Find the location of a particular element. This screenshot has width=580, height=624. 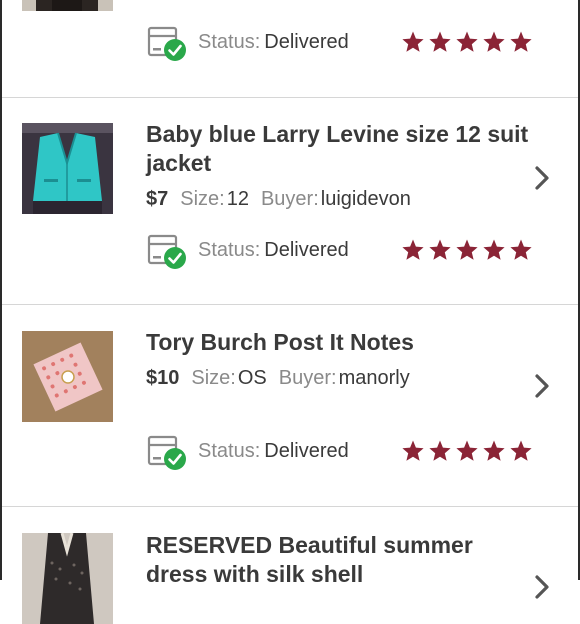

item-meta: $10 Size: OS Buyer: manorly is located at coordinates (278, 378).